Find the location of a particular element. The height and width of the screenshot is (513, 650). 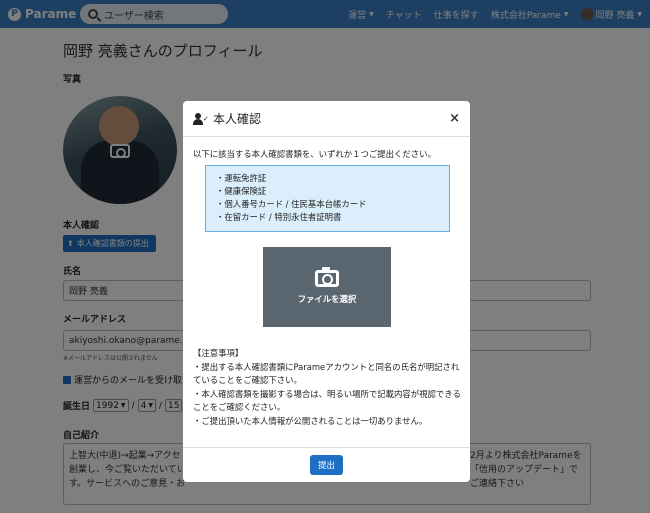

list-item: ・健康保険証 is located at coordinates (241, 191).